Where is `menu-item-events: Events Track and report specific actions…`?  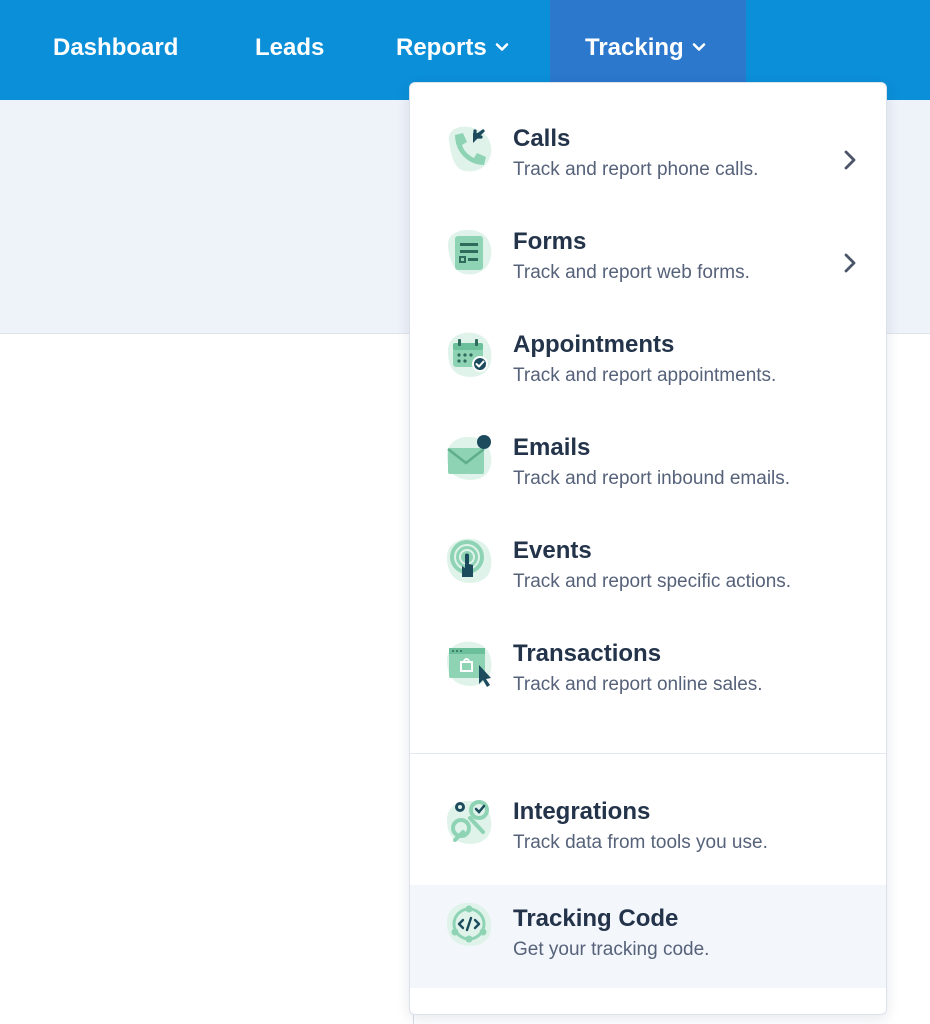
menu-item-events: Events Track and report specific actions… is located at coordinates (648, 560).